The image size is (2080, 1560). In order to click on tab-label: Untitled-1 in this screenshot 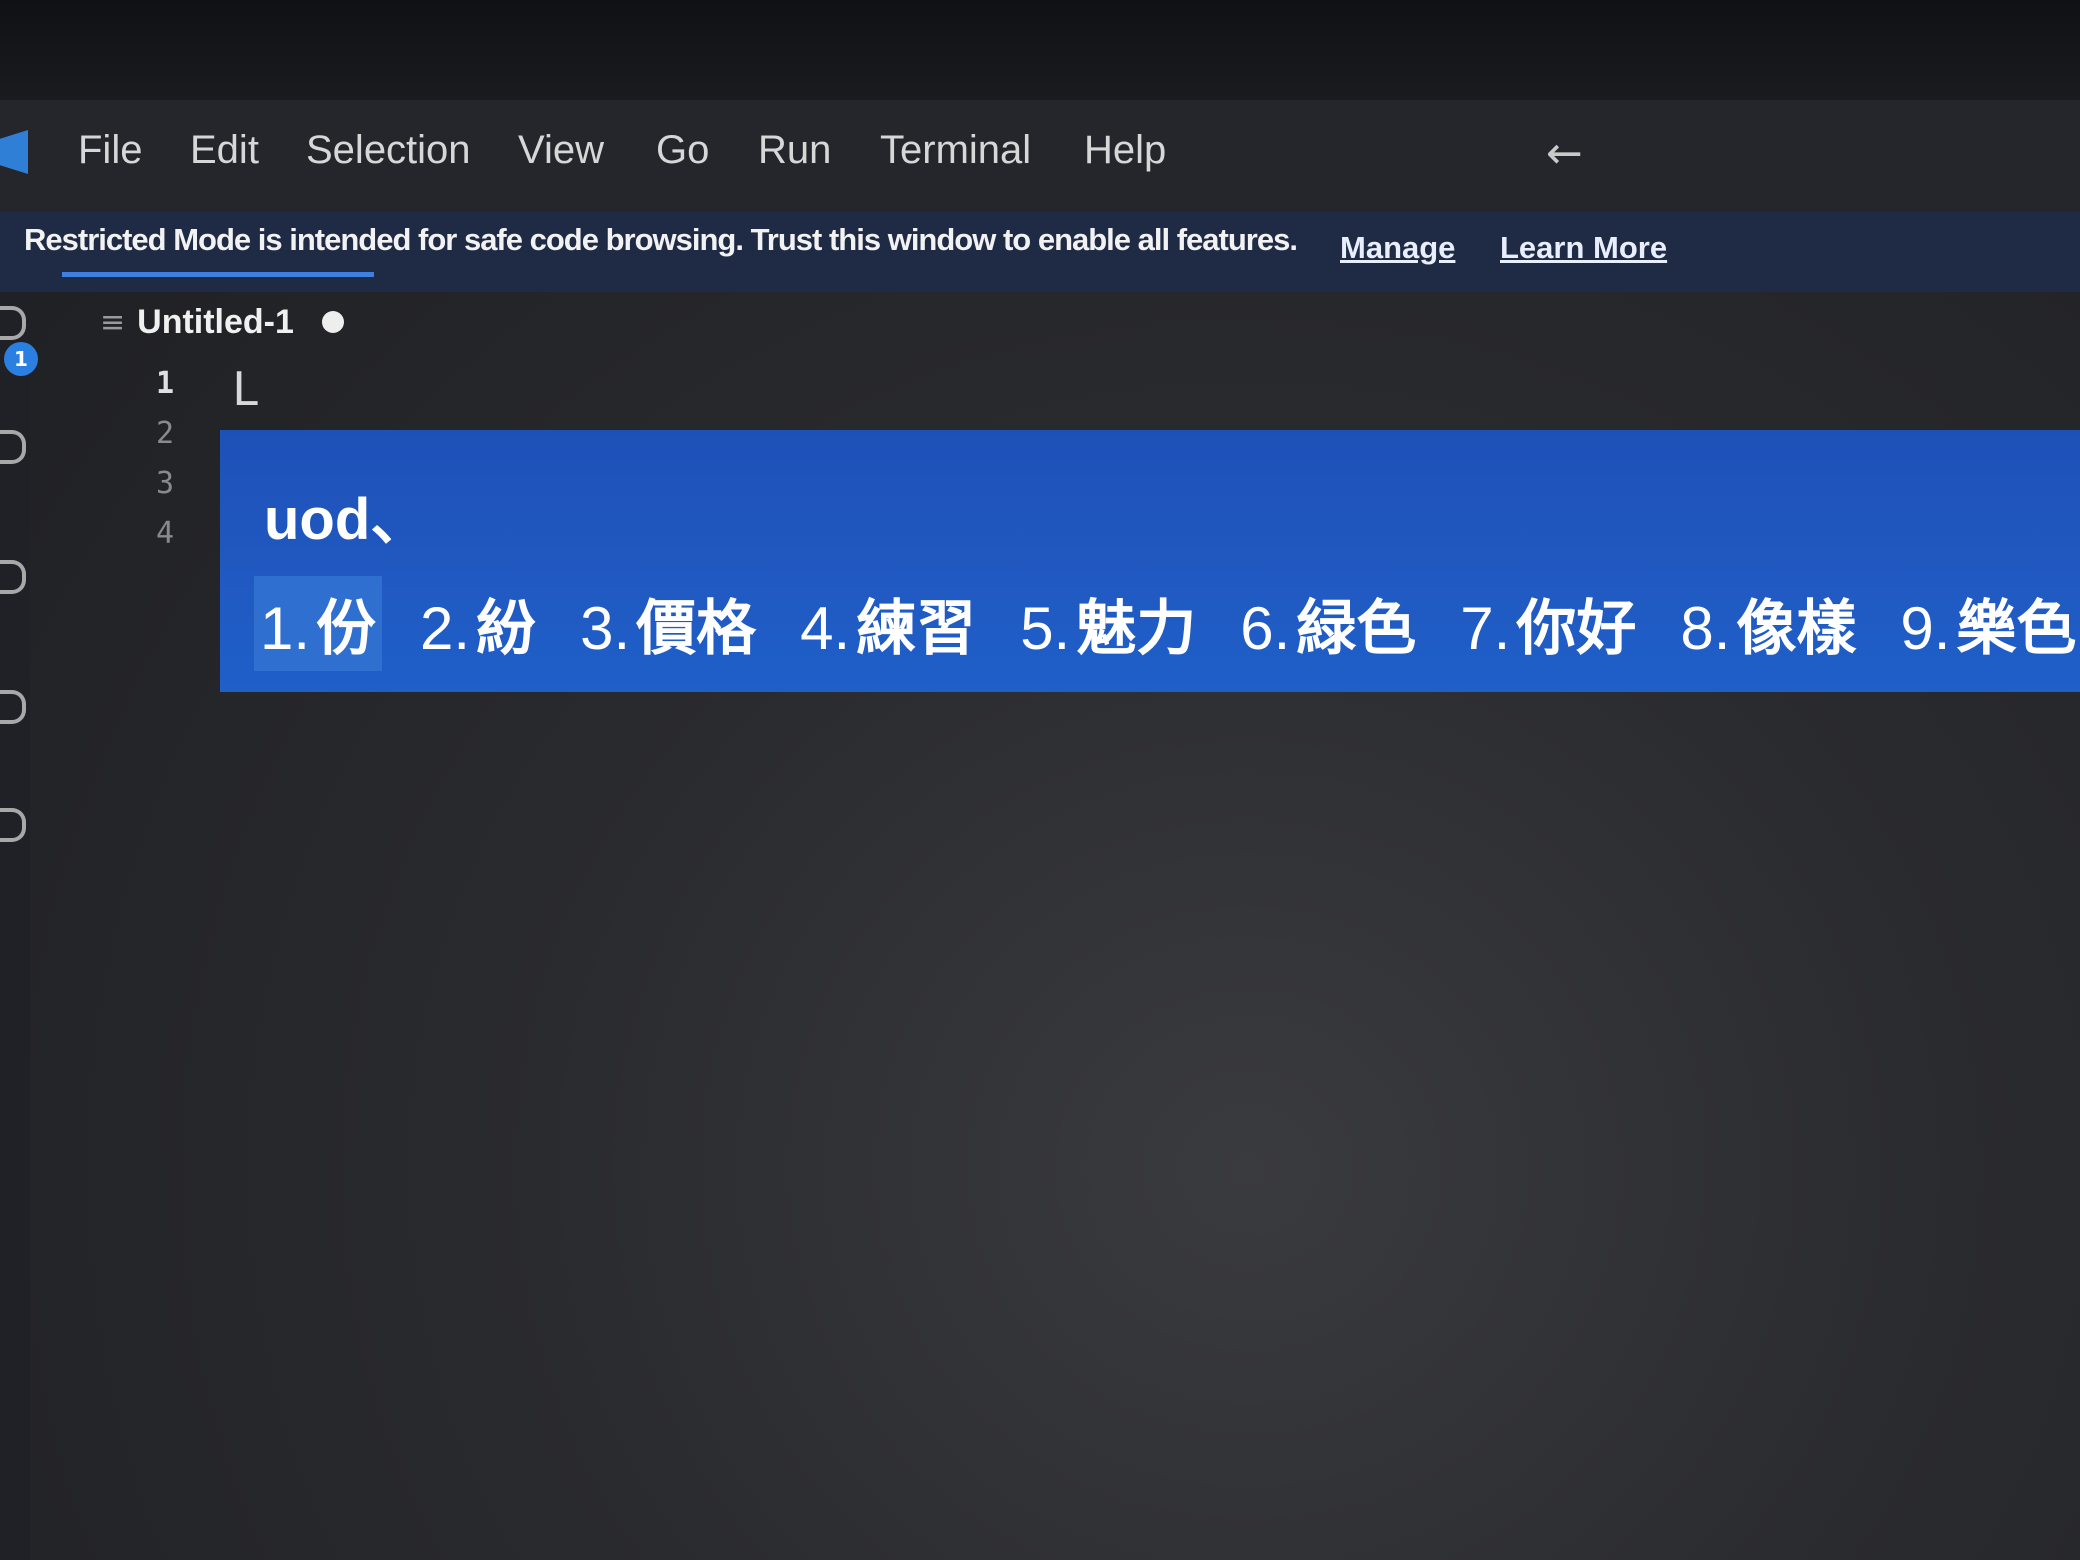, I will do `click(215, 321)`.